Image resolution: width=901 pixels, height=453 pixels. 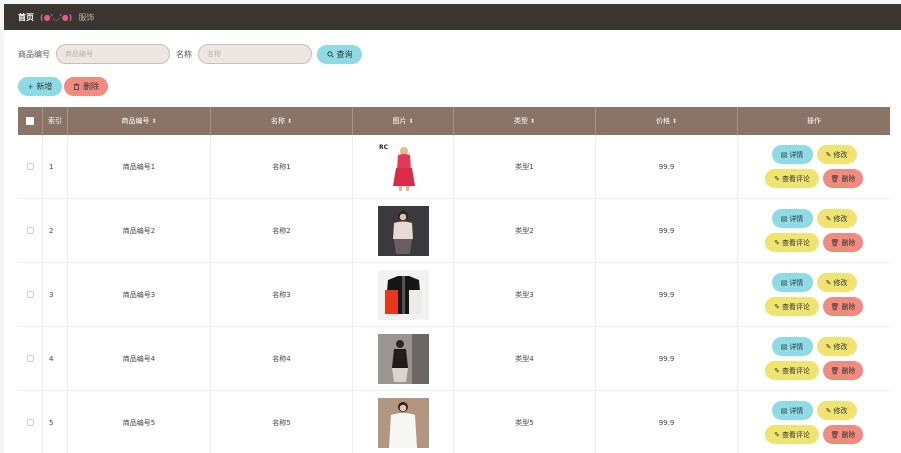 I want to click on header-select-all, so click(x=30, y=121).